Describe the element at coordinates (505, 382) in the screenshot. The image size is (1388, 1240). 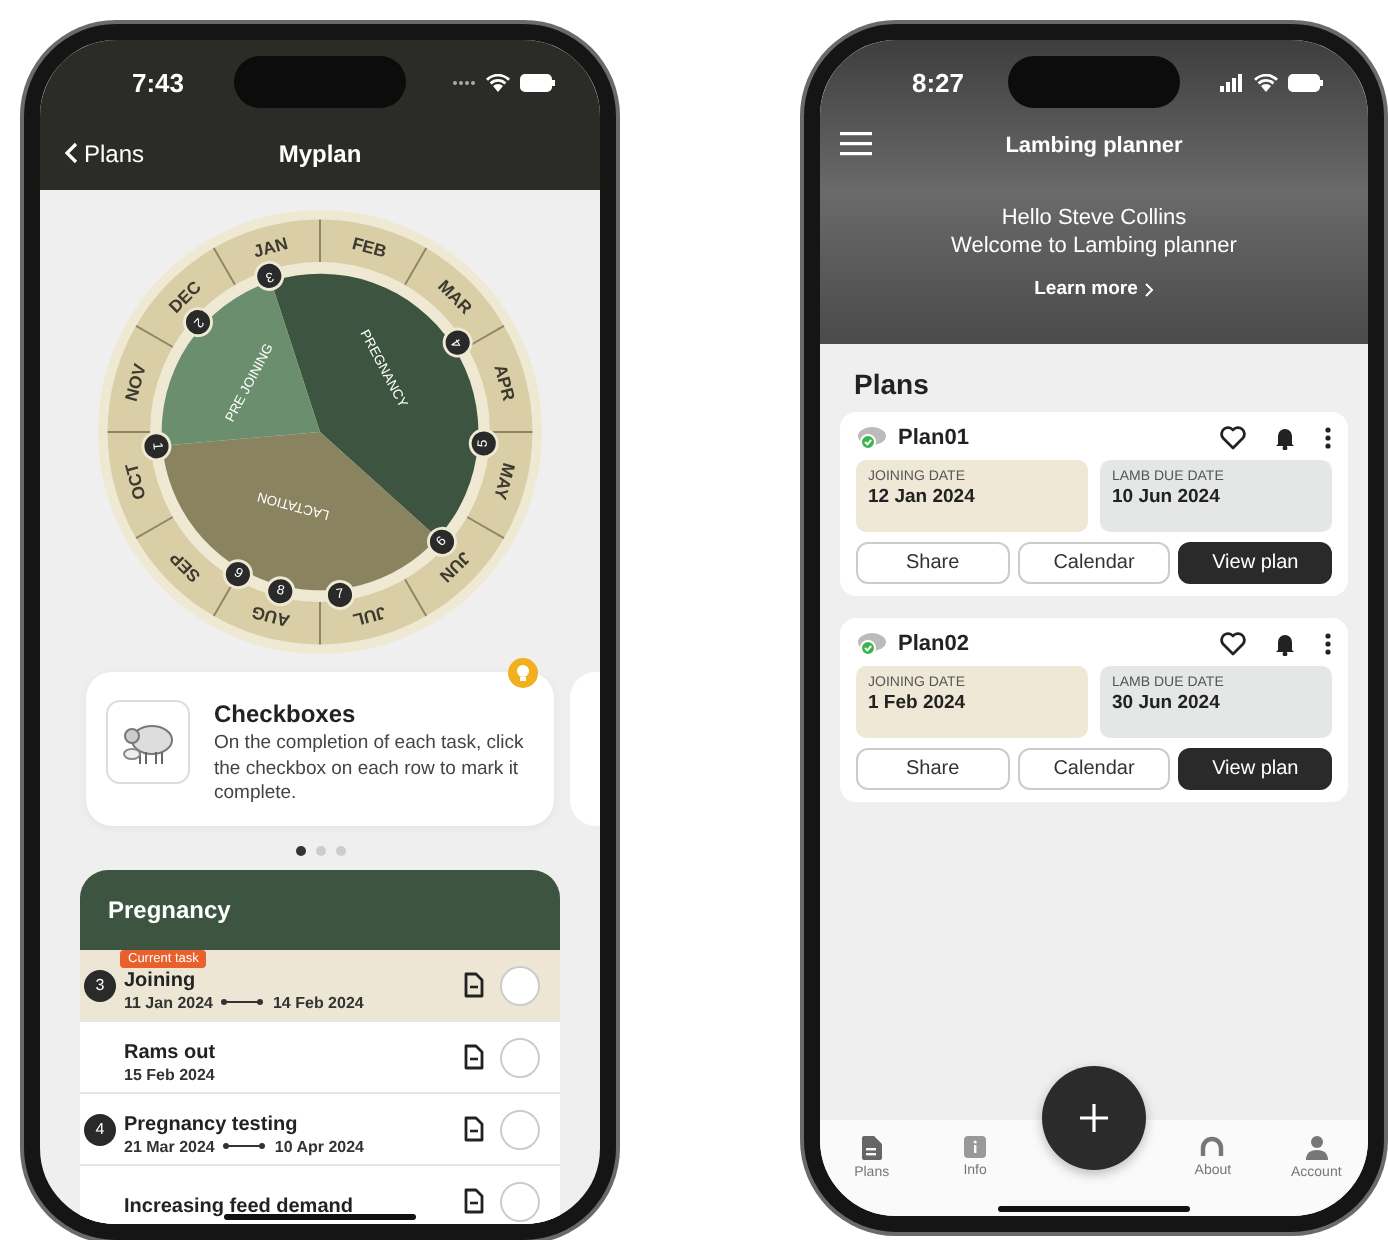
I see `month-label: APR` at that location.